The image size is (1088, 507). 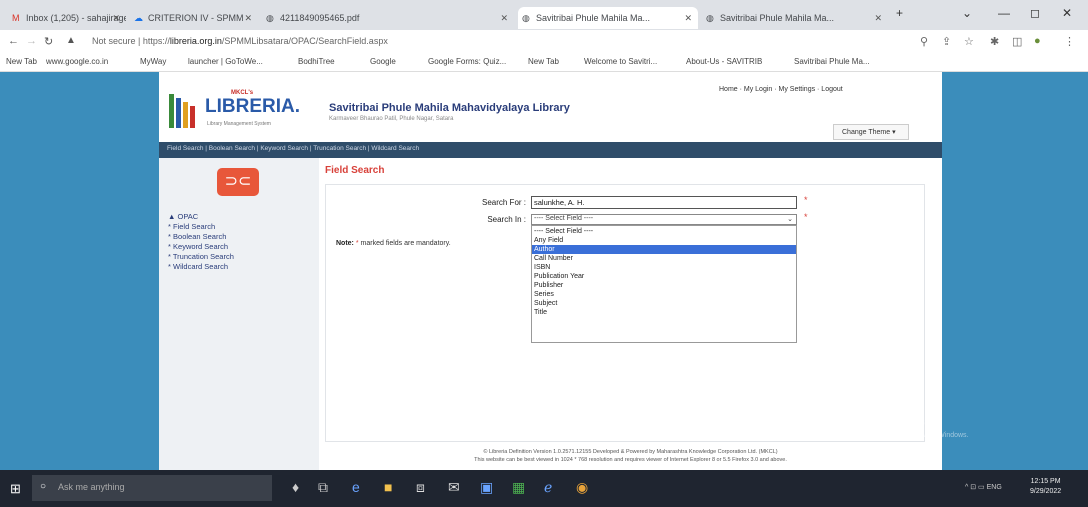 I want to click on bookmark: BodhiTree, so click(x=316, y=61).